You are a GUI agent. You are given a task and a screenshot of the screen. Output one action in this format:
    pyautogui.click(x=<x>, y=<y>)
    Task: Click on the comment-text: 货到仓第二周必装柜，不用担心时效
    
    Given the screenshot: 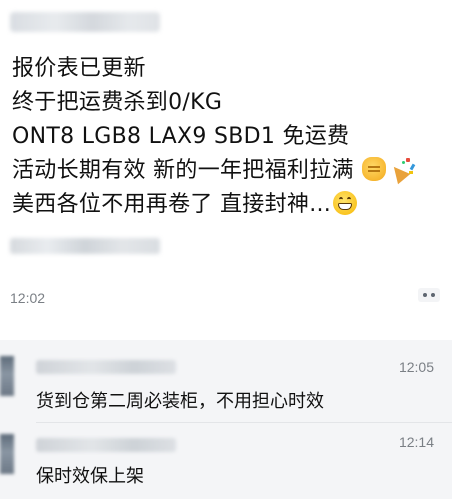 What is the action you would take?
    pyautogui.click(x=180, y=401)
    